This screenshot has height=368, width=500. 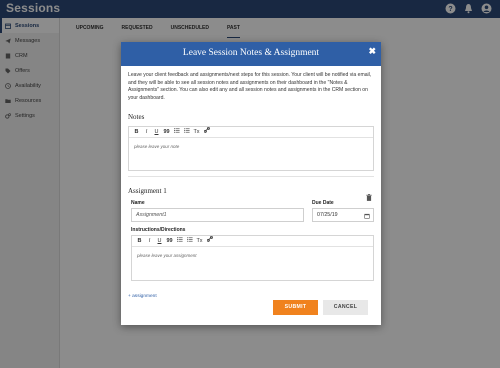 I want to click on notes-placeholder: please leave your note, so click(x=157, y=146).